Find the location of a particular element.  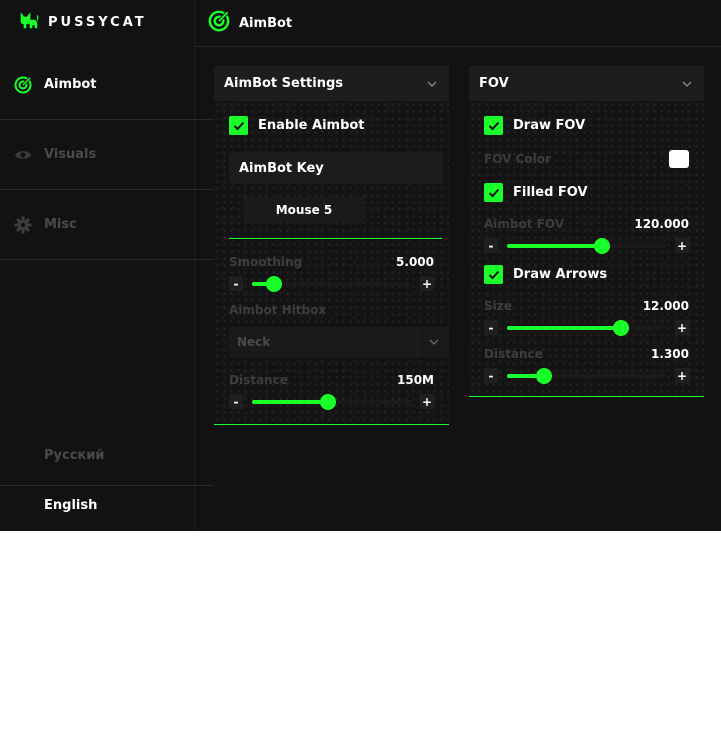

brand: PUSSYCAT is located at coordinates (82, 22).